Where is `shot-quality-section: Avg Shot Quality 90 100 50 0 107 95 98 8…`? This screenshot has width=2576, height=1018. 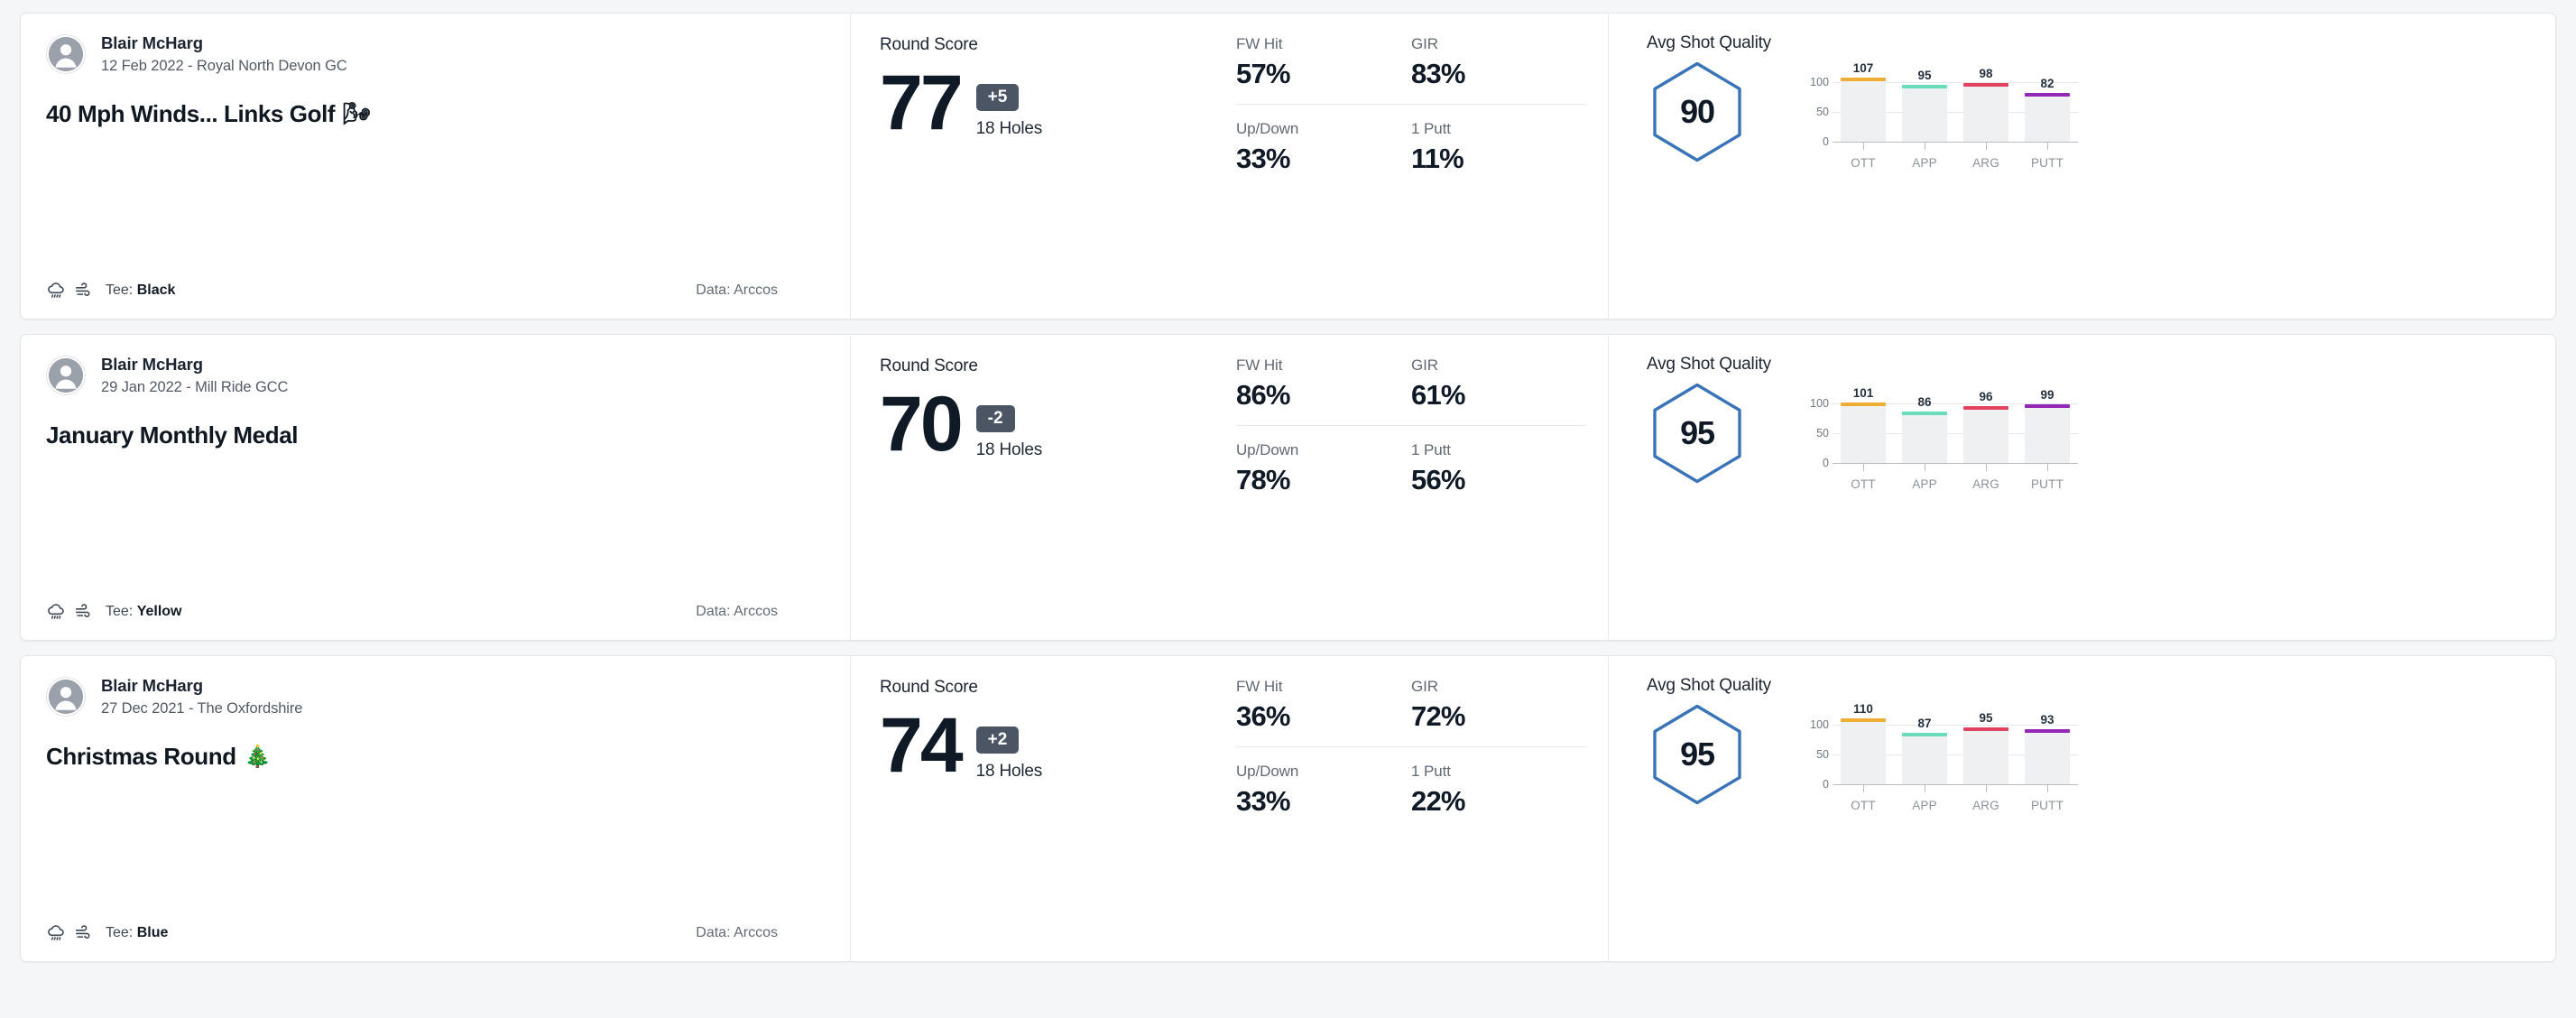 shot-quality-section: Avg Shot Quality 90 100 50 0 107 95 98 8… is located at coordinates (2082, 166).